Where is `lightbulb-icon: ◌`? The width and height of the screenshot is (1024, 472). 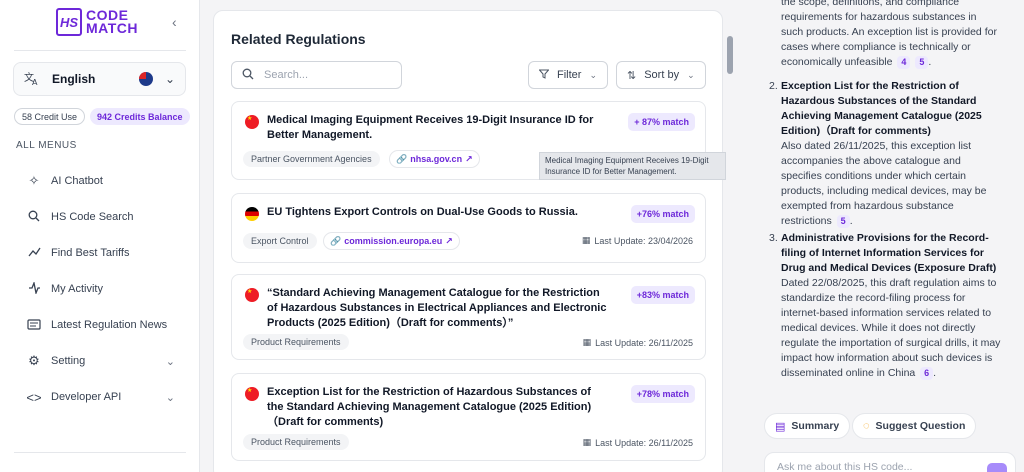 lightbulb-icon: ◌ is located at coordinates (866, 426).